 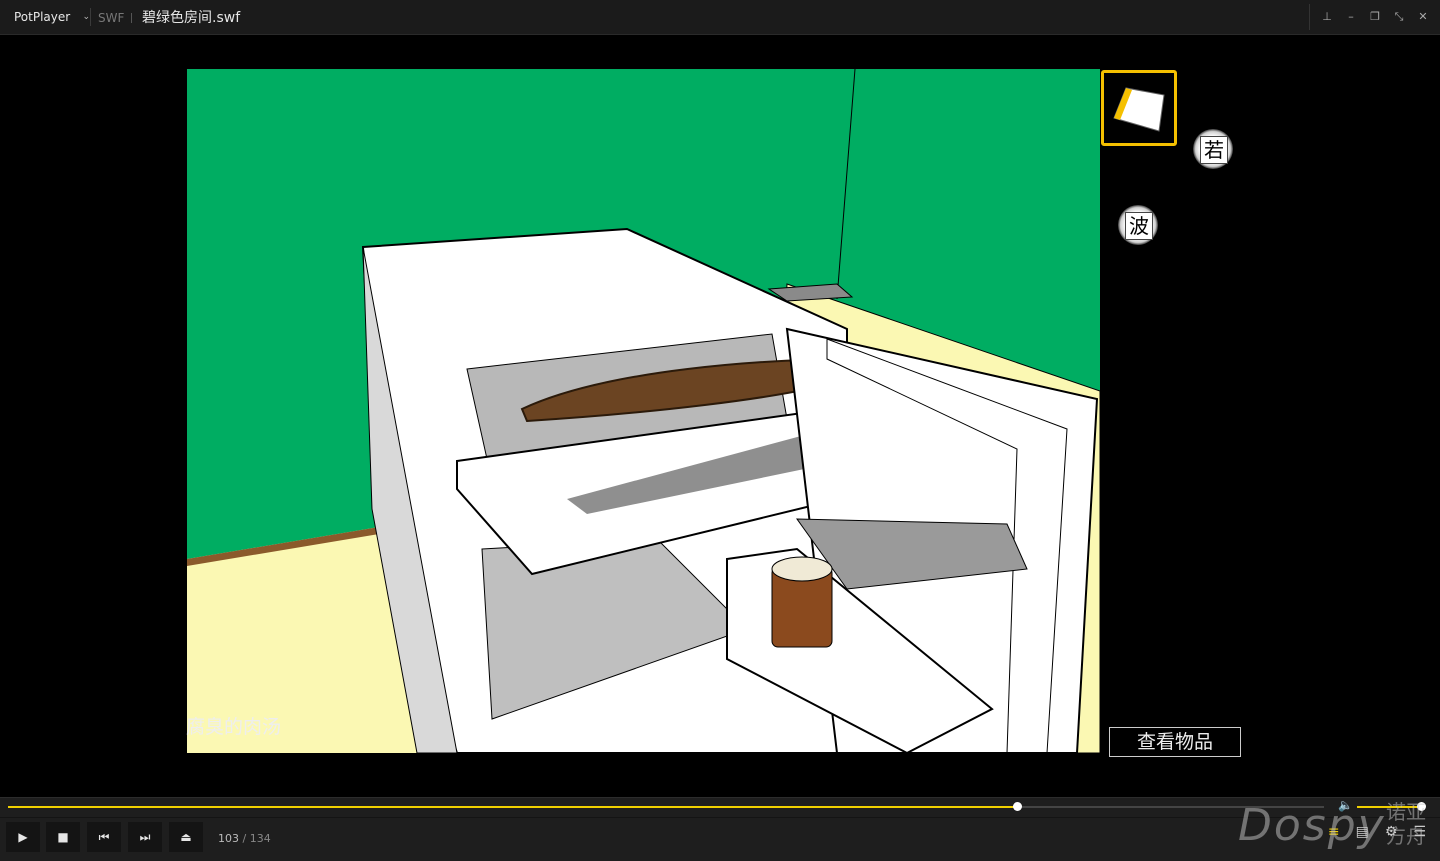 I want to click on char-button-ruo: 若, so click(x=1213, y=149).